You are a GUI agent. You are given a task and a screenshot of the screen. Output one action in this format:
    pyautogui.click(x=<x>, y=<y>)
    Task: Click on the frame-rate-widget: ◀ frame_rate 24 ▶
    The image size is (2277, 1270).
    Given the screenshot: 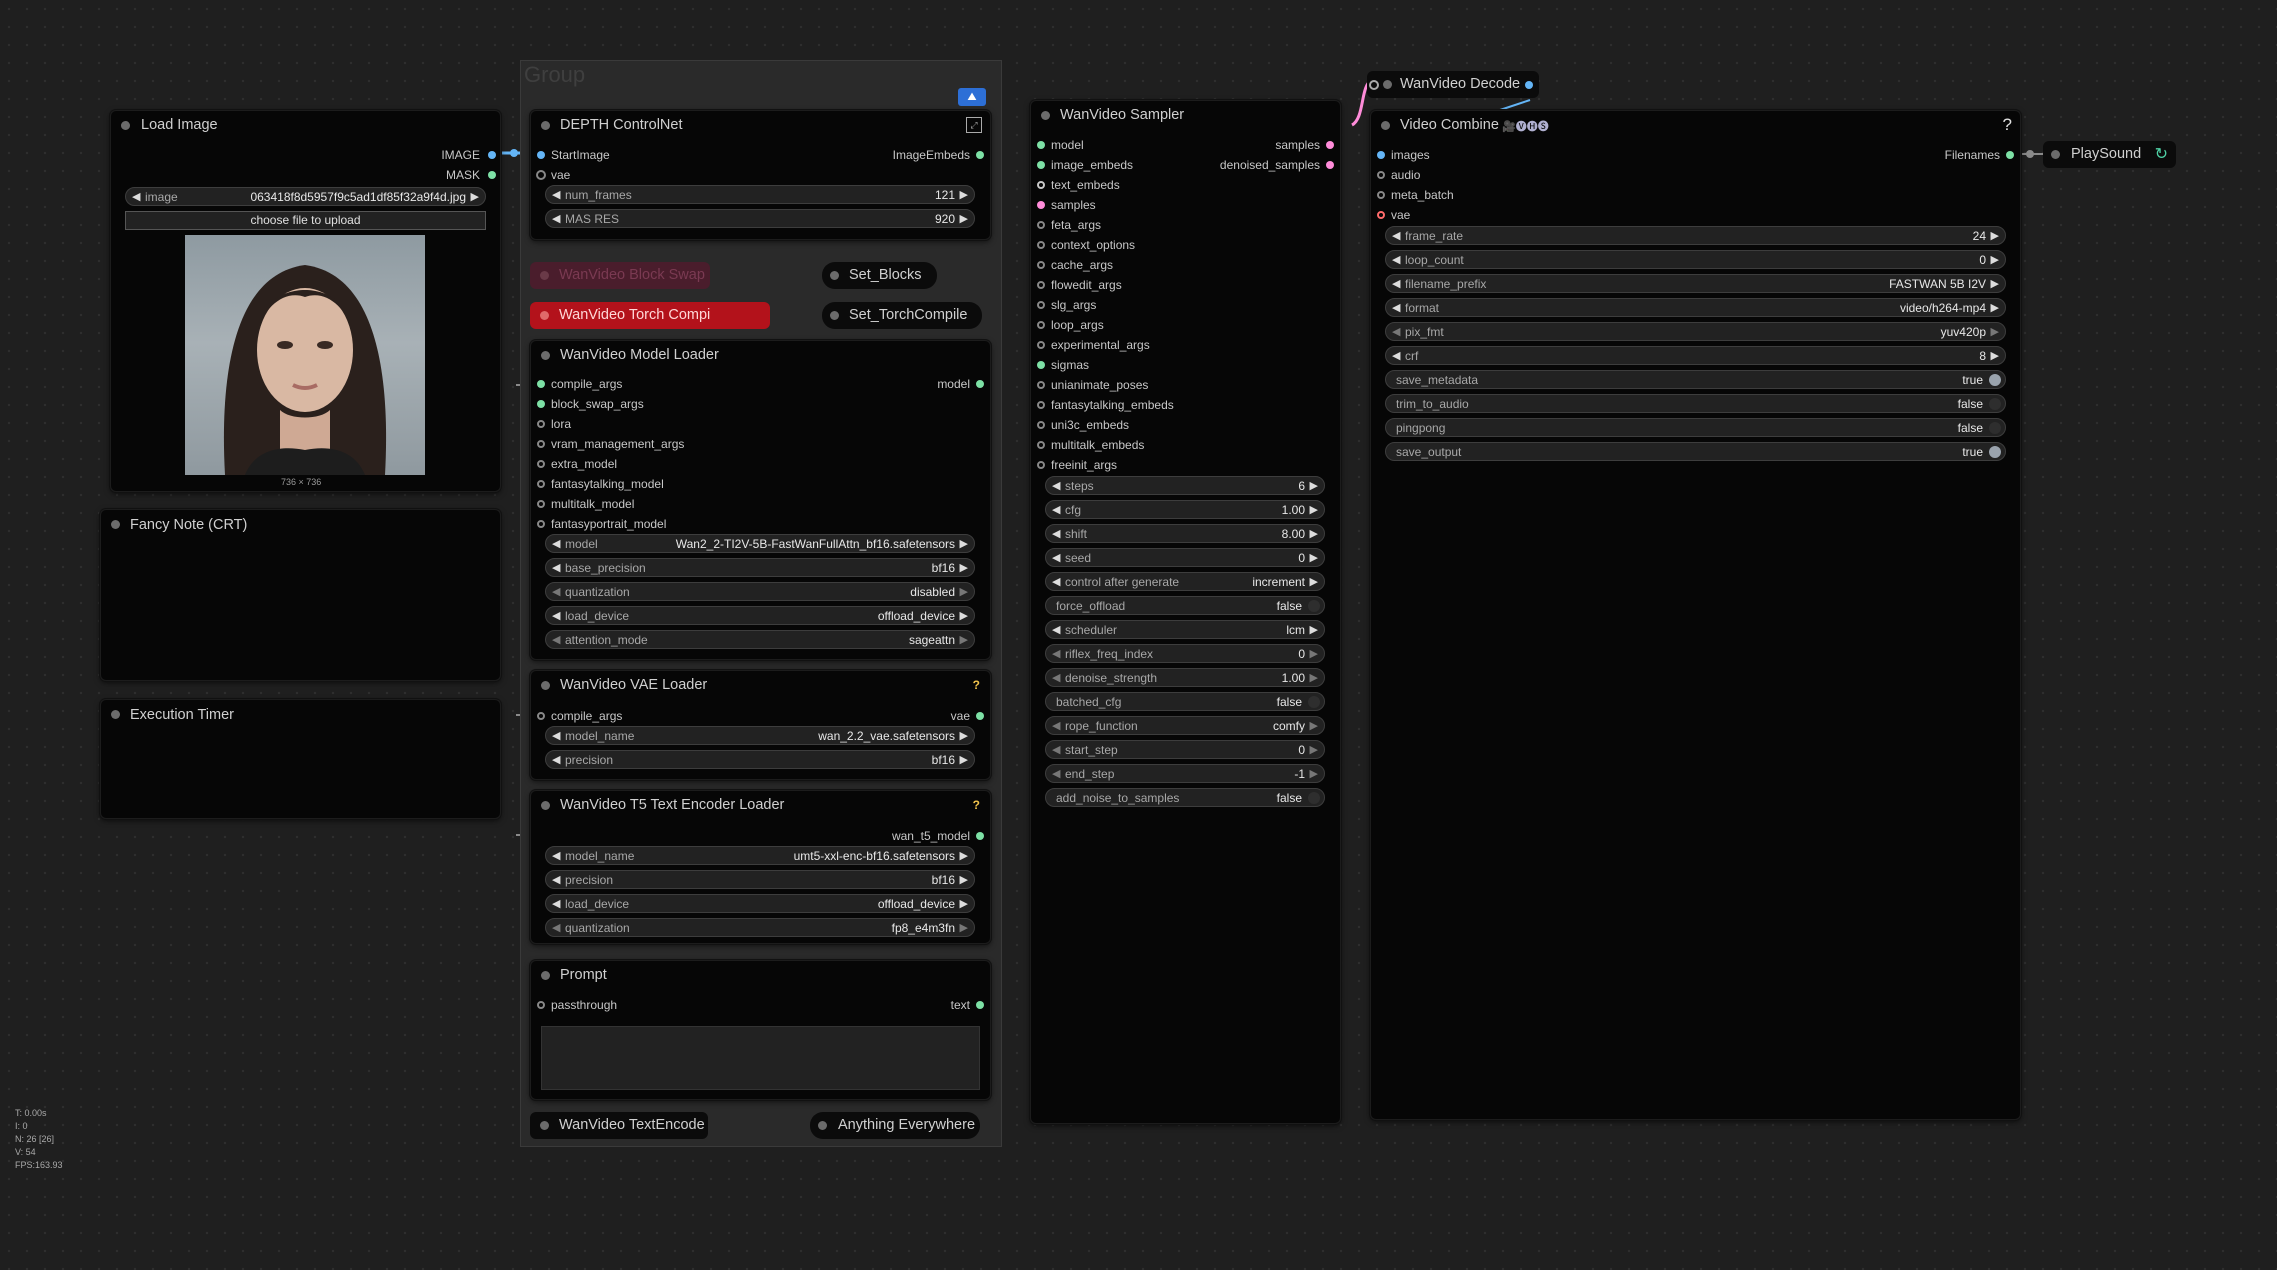 What is the action you would take?
    pyautogui.click(x=1695, y=235)
    